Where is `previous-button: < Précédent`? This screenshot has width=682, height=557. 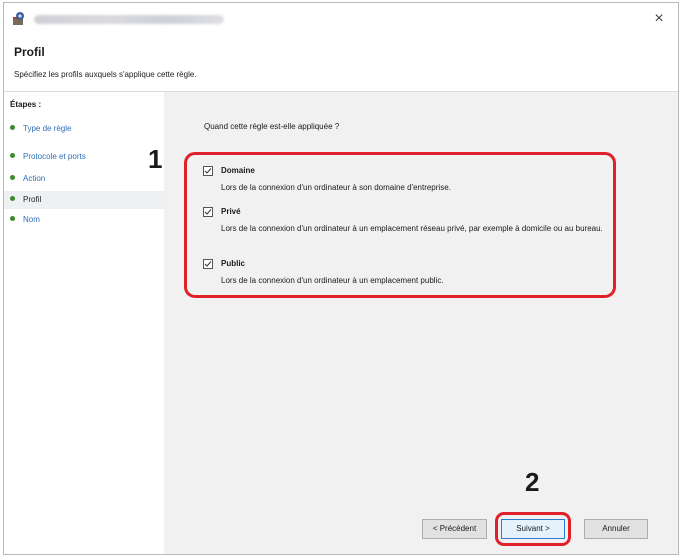
previous-button: < Précédent is located at coordinates (454, 529).